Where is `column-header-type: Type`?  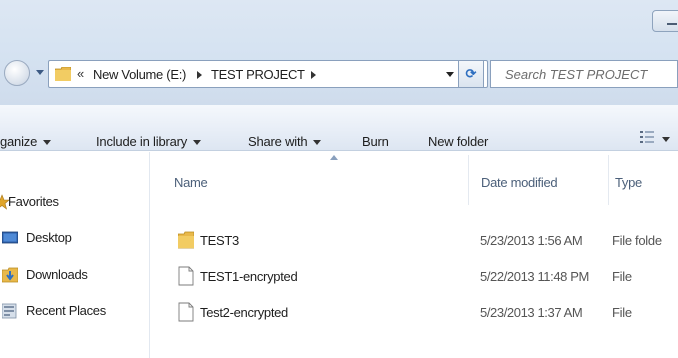 column-header-type: Type is located at coordinates (643, 180).